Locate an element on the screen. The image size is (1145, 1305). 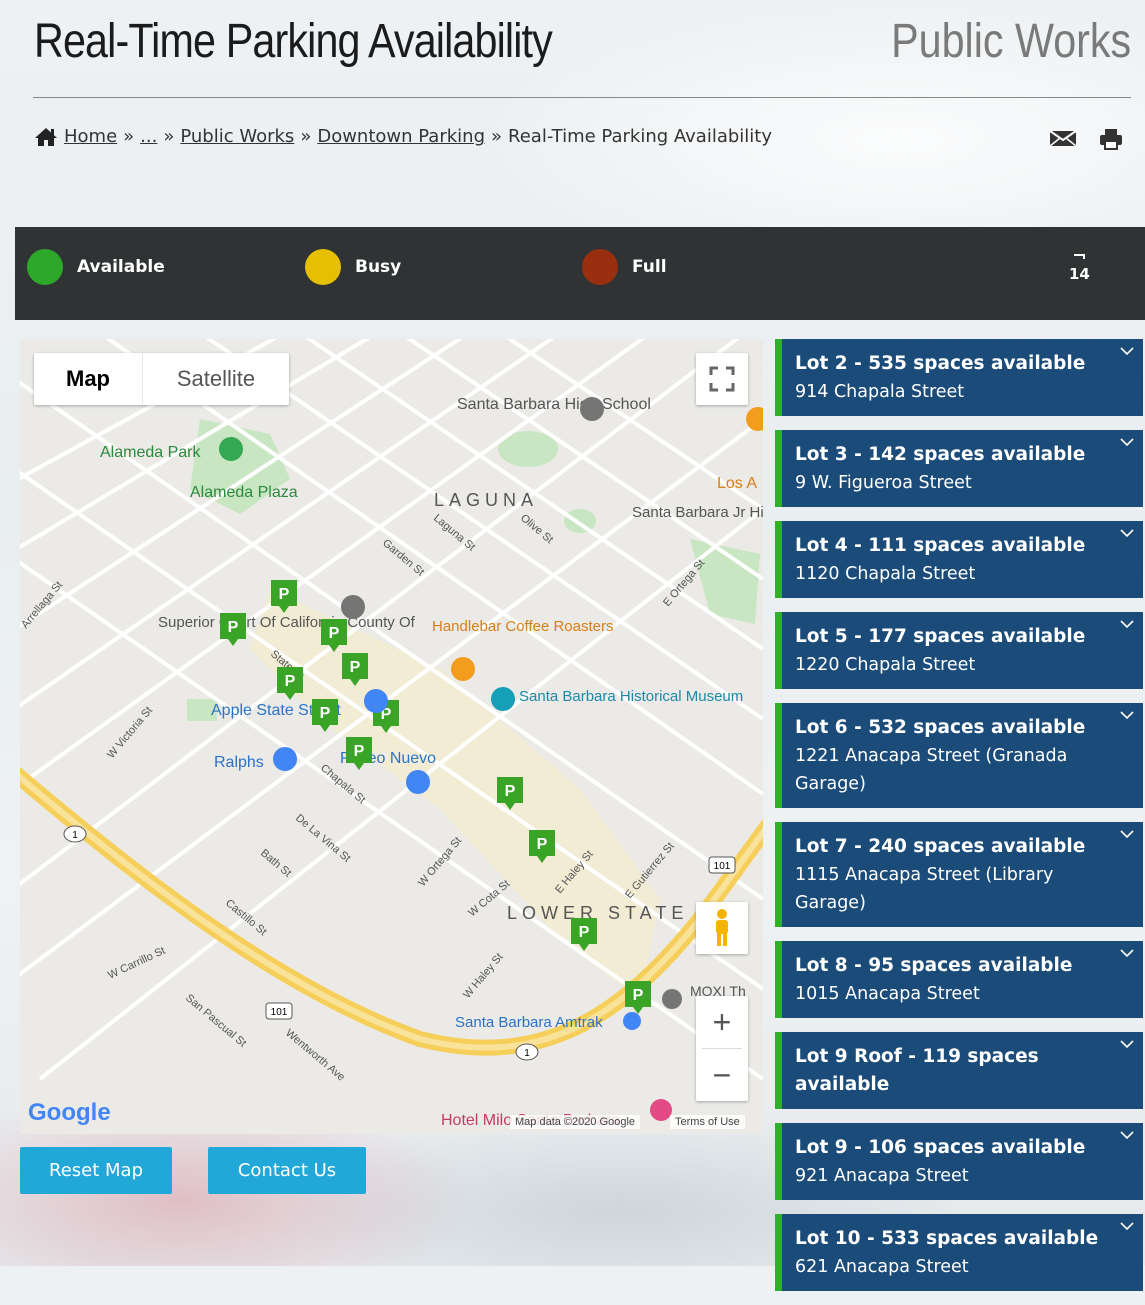
zoom-out-button: − is located at coordinates (722, 1075).